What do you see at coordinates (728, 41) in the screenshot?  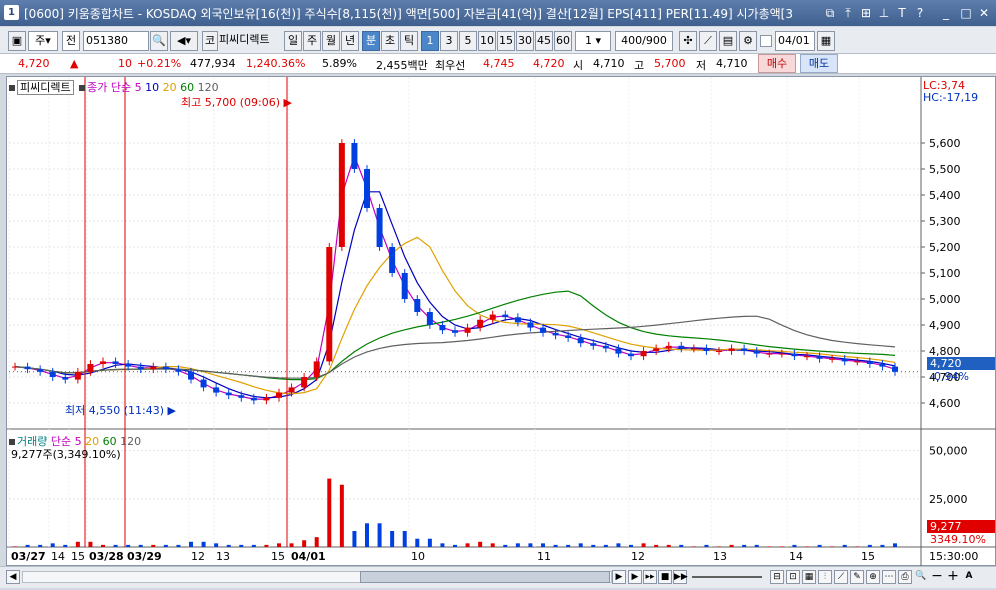 I see `save-icon: ▤` at bounding box center [728, 41].